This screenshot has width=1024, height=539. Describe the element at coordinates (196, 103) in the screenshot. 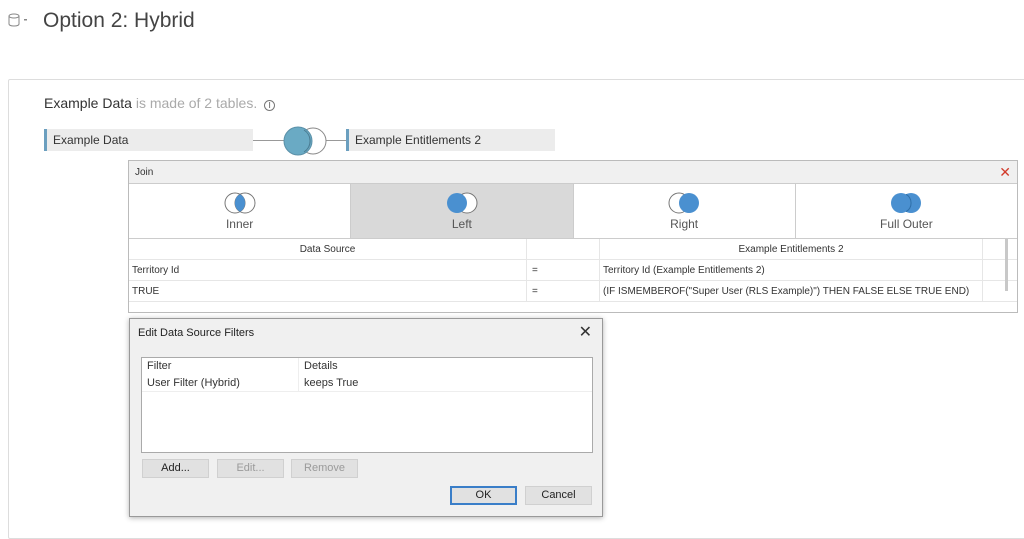

I see `summary-text: is made of 2 tables.` at that location.